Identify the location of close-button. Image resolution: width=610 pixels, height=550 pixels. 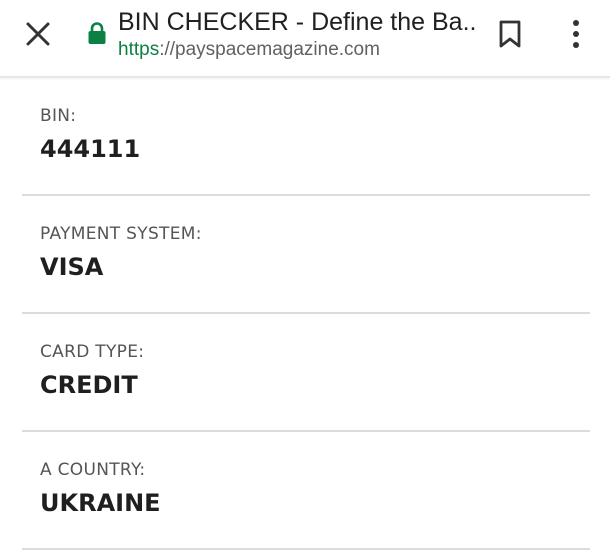
(38, 34).